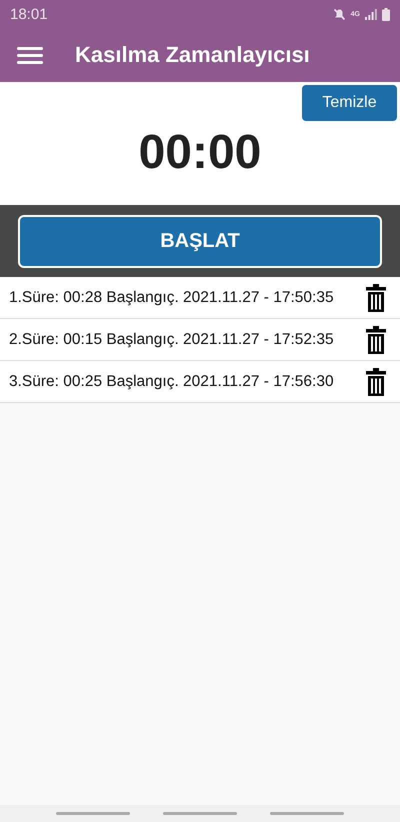 Image resolution: width=400 pixels, height=822 pixels. What do you see at coordinates (171, 381) in the screenshot?
I see `record-text: 3.Süre: 00:25 Başlangıç. 2021.11.27 - 17:56:30` at bounding box center [171, 381].